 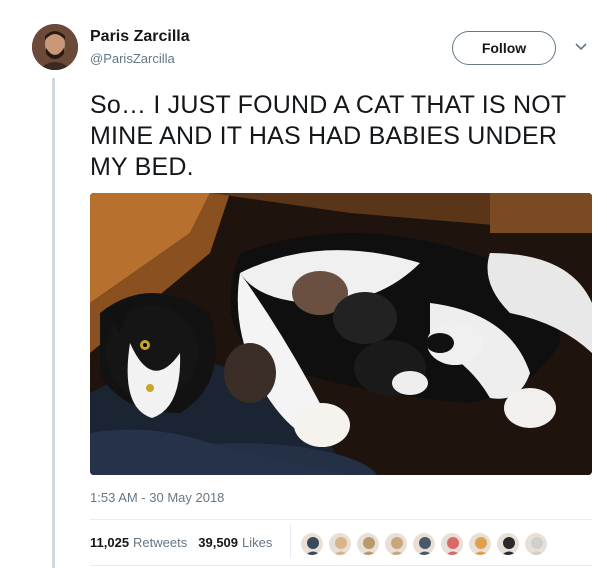 What do you see at coordinates (218, 542) in the screenshot?
I see `likes-count: 39,509` at bounding box center [218, 542].